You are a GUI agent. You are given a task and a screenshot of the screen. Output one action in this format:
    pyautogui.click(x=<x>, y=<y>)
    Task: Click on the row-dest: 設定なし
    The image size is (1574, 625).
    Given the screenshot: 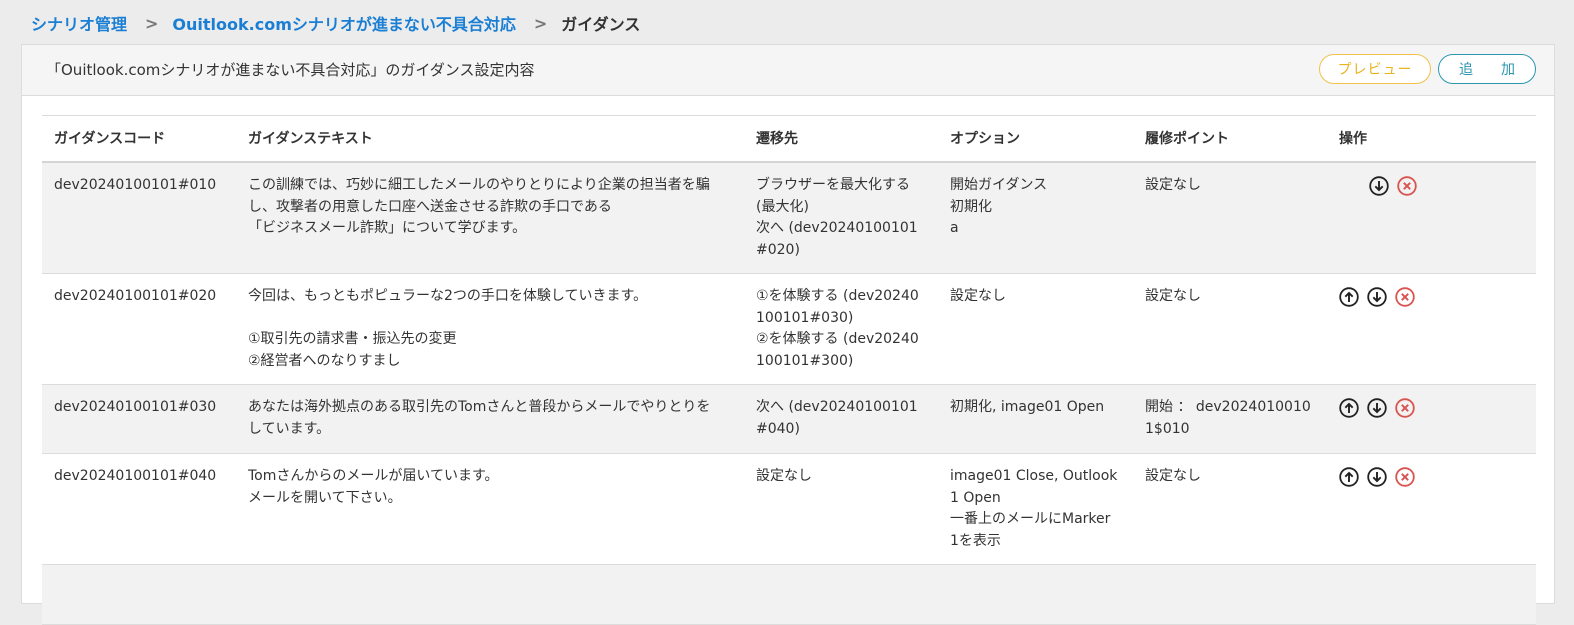 What is the action you would take?
    pyautogui.click(x=784, y=476)
    